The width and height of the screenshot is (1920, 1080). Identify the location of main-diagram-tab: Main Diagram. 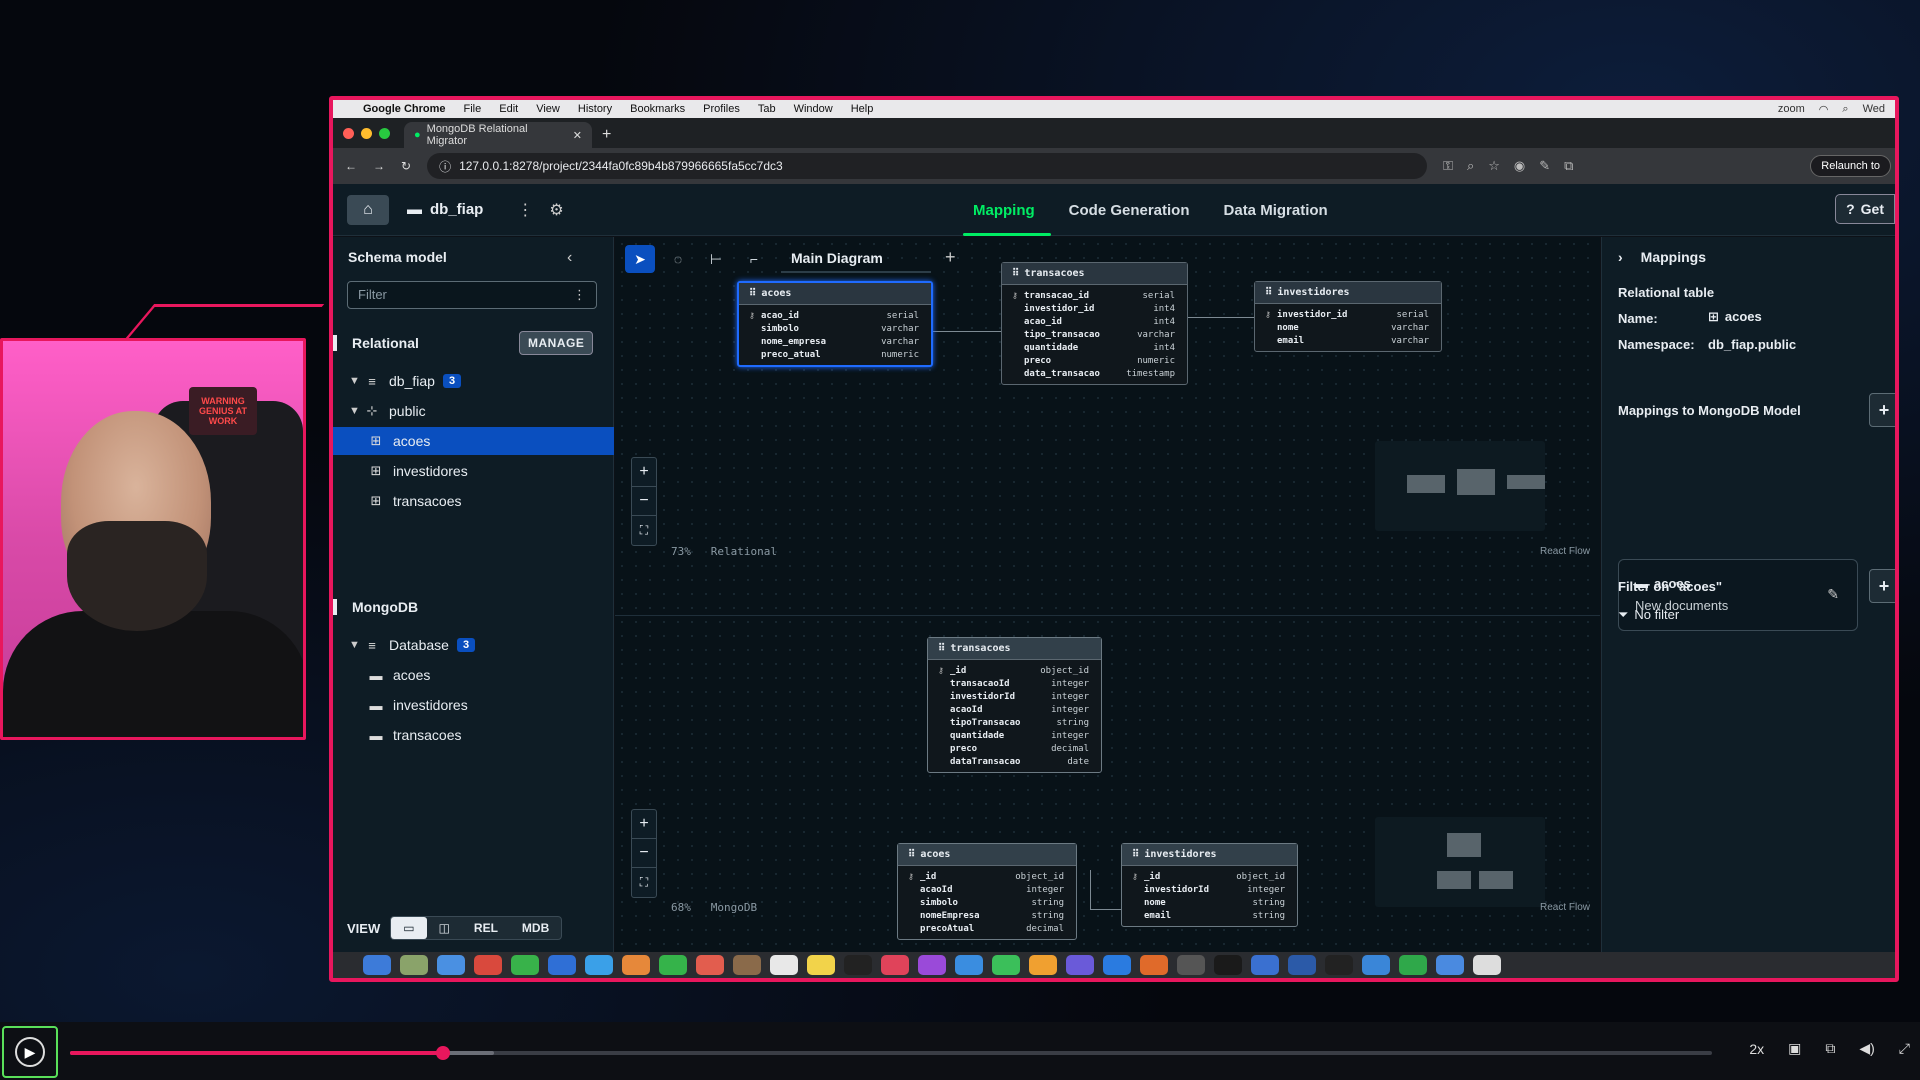
(856, 259).